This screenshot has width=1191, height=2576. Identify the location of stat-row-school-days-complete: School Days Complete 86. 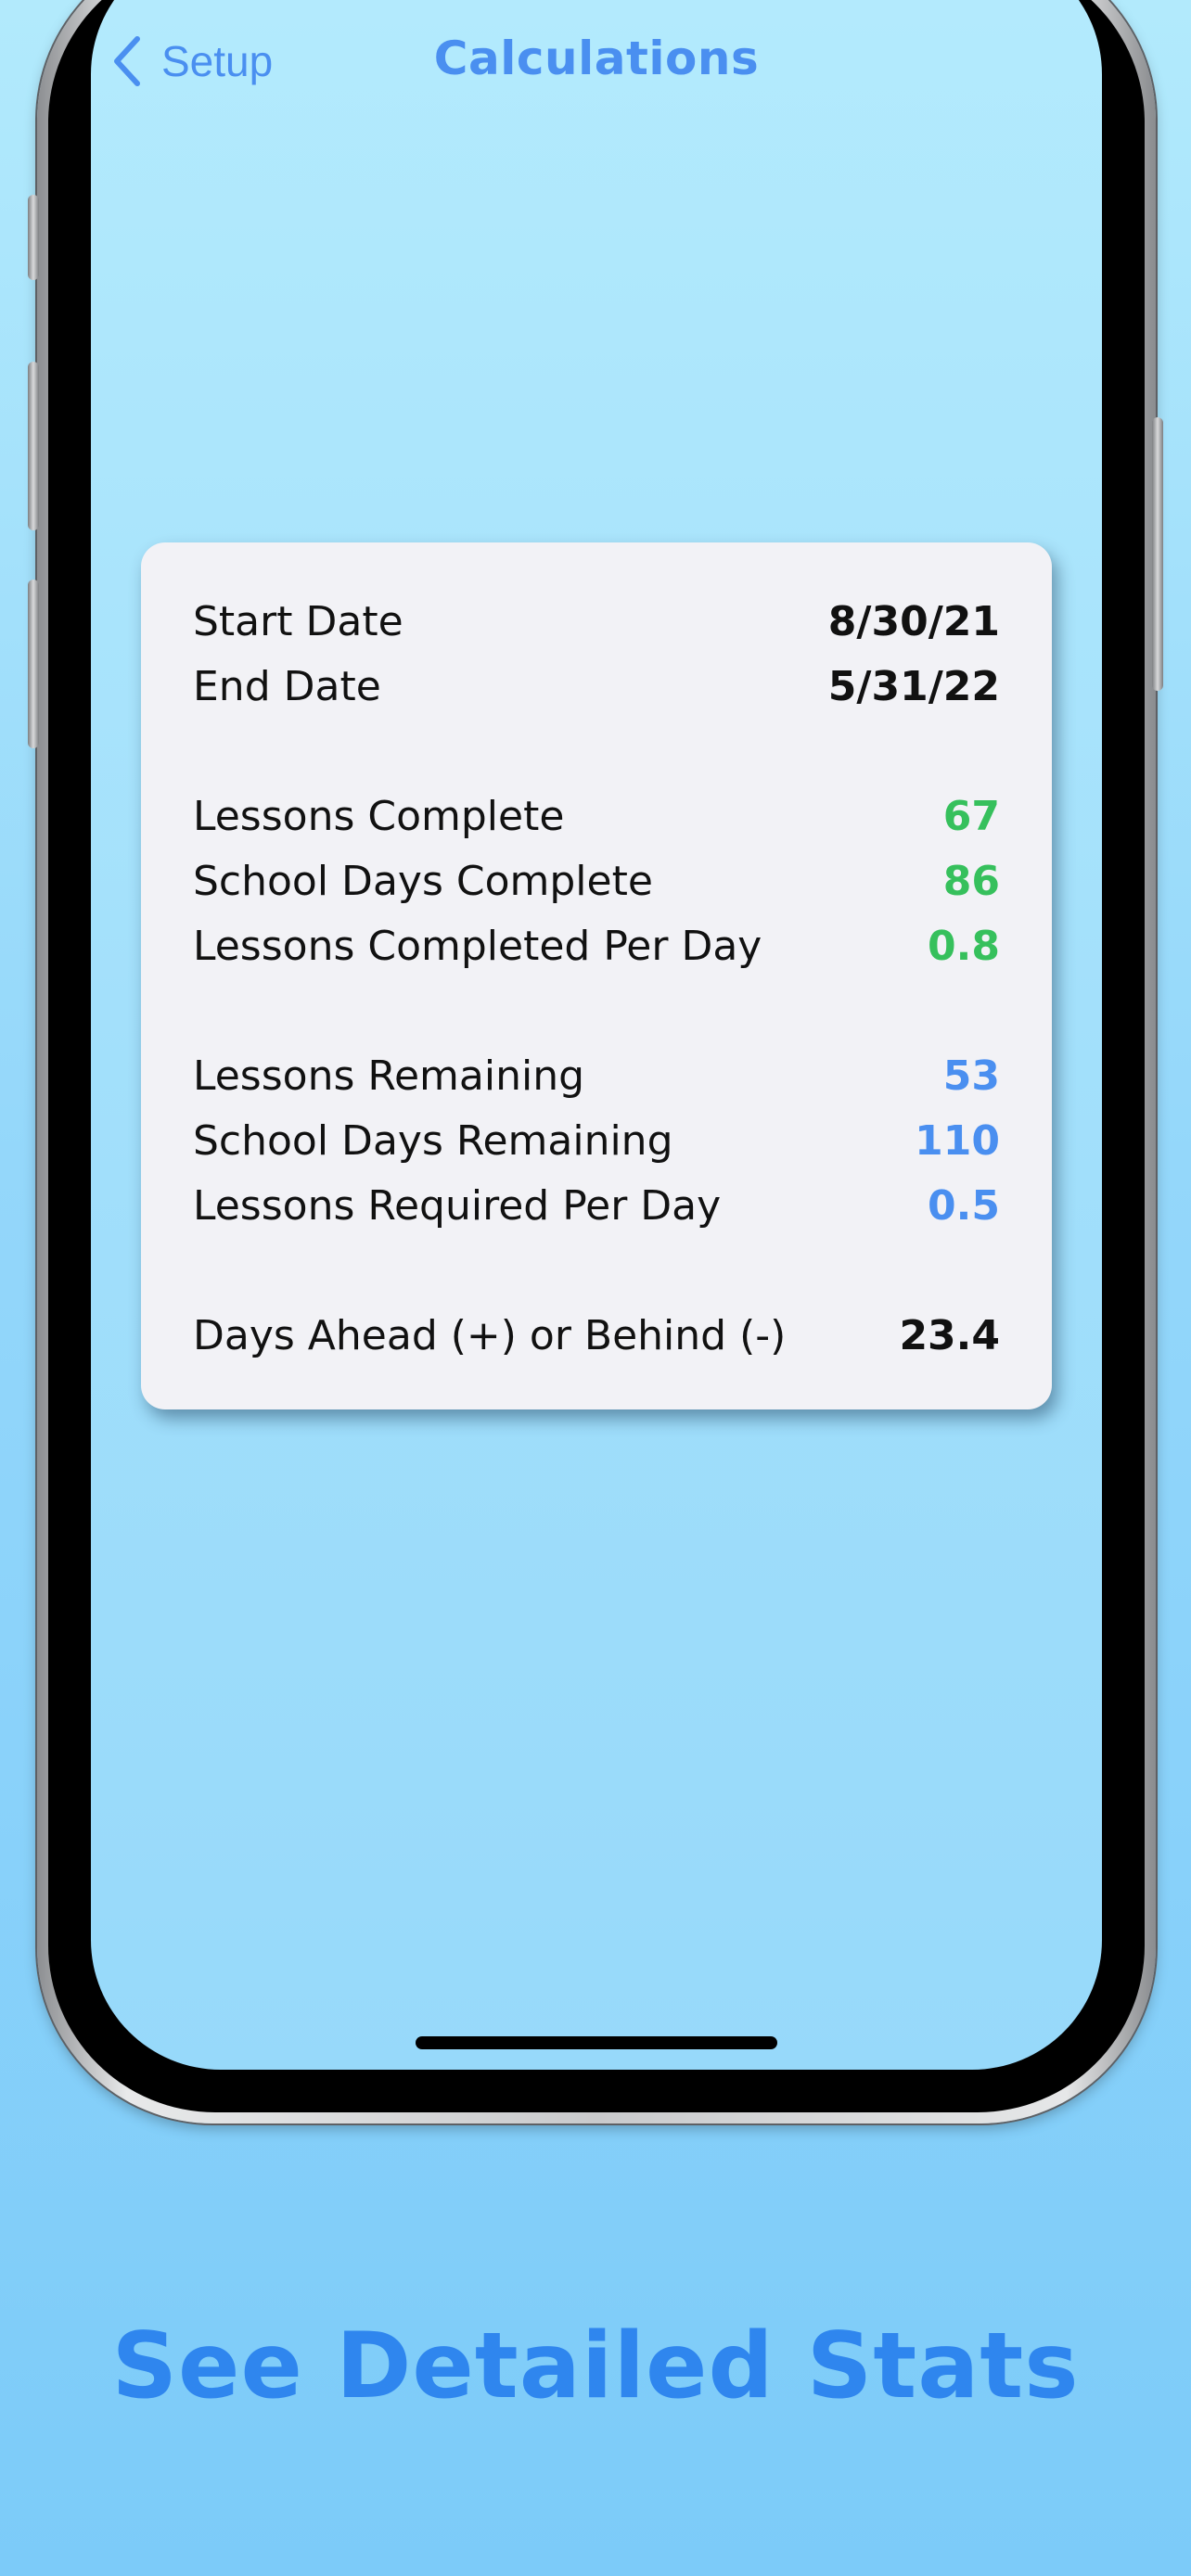
(597, 881).